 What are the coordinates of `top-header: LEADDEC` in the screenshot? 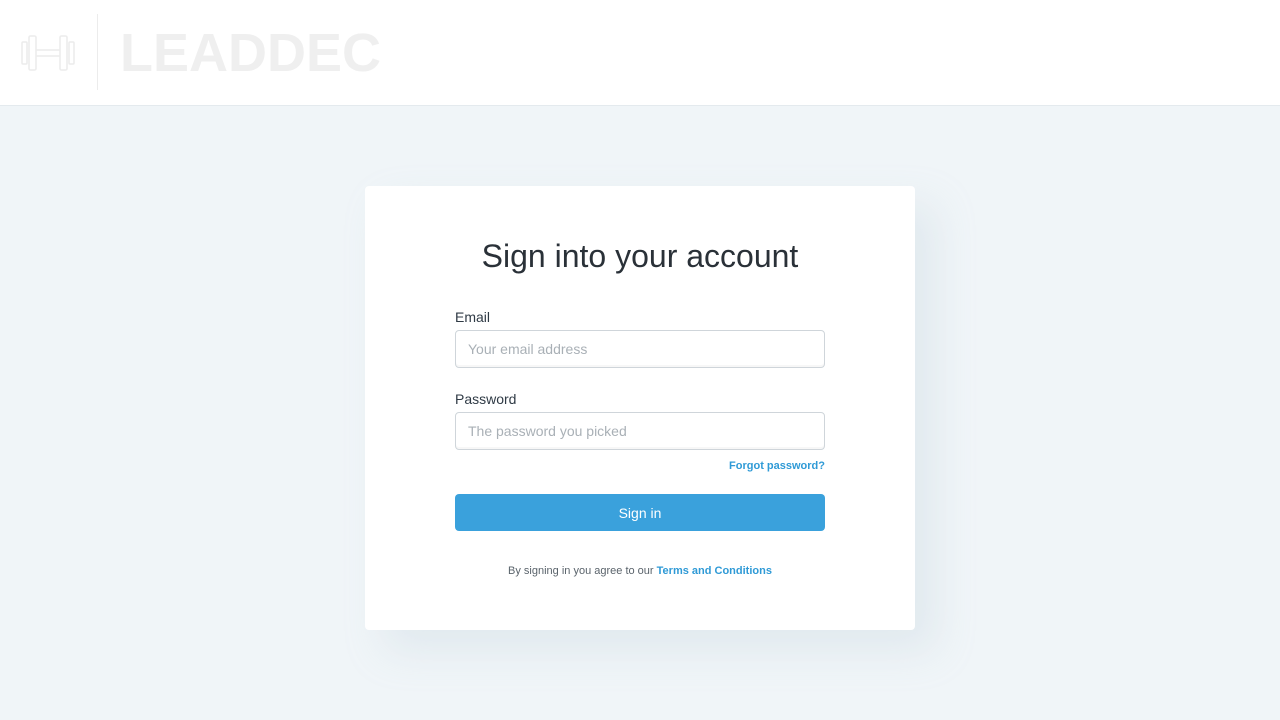 It's located at (640, 53).